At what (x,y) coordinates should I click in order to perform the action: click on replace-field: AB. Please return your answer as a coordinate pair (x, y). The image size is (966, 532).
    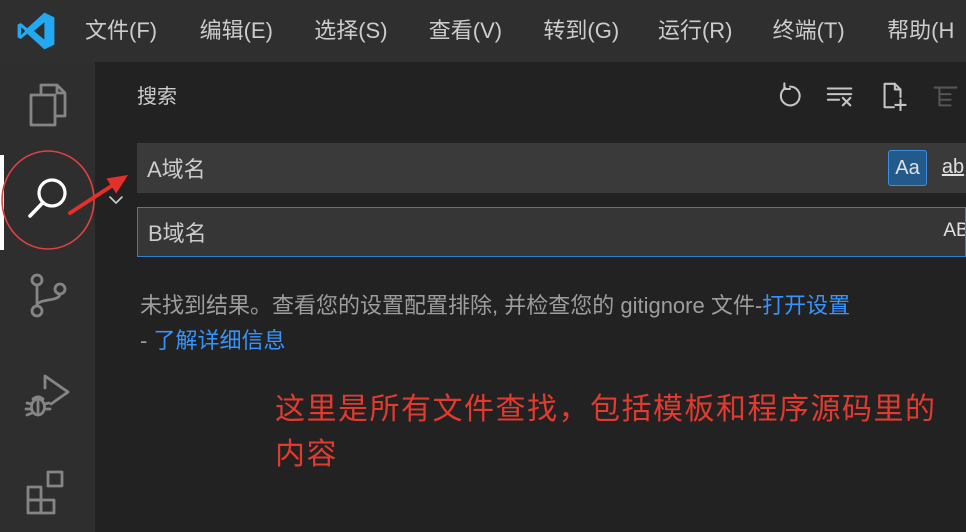
    Looking at the image, I should click on (551, 232).